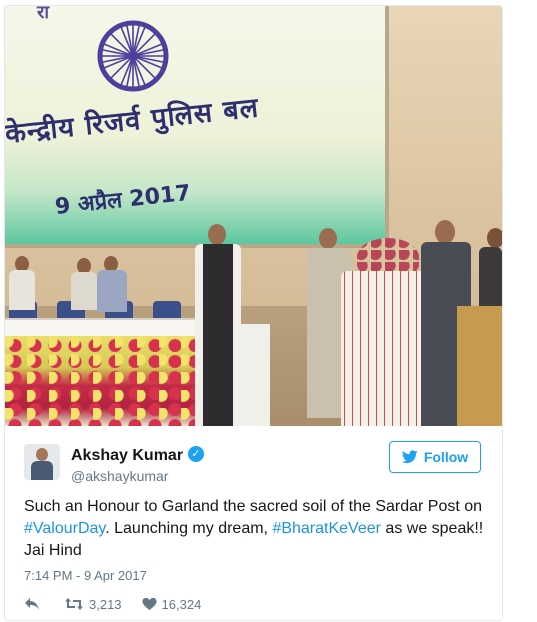  I want to click on tweet-timestamp: 7:14 PM - 9 Apr 2017, so click(85, 575).